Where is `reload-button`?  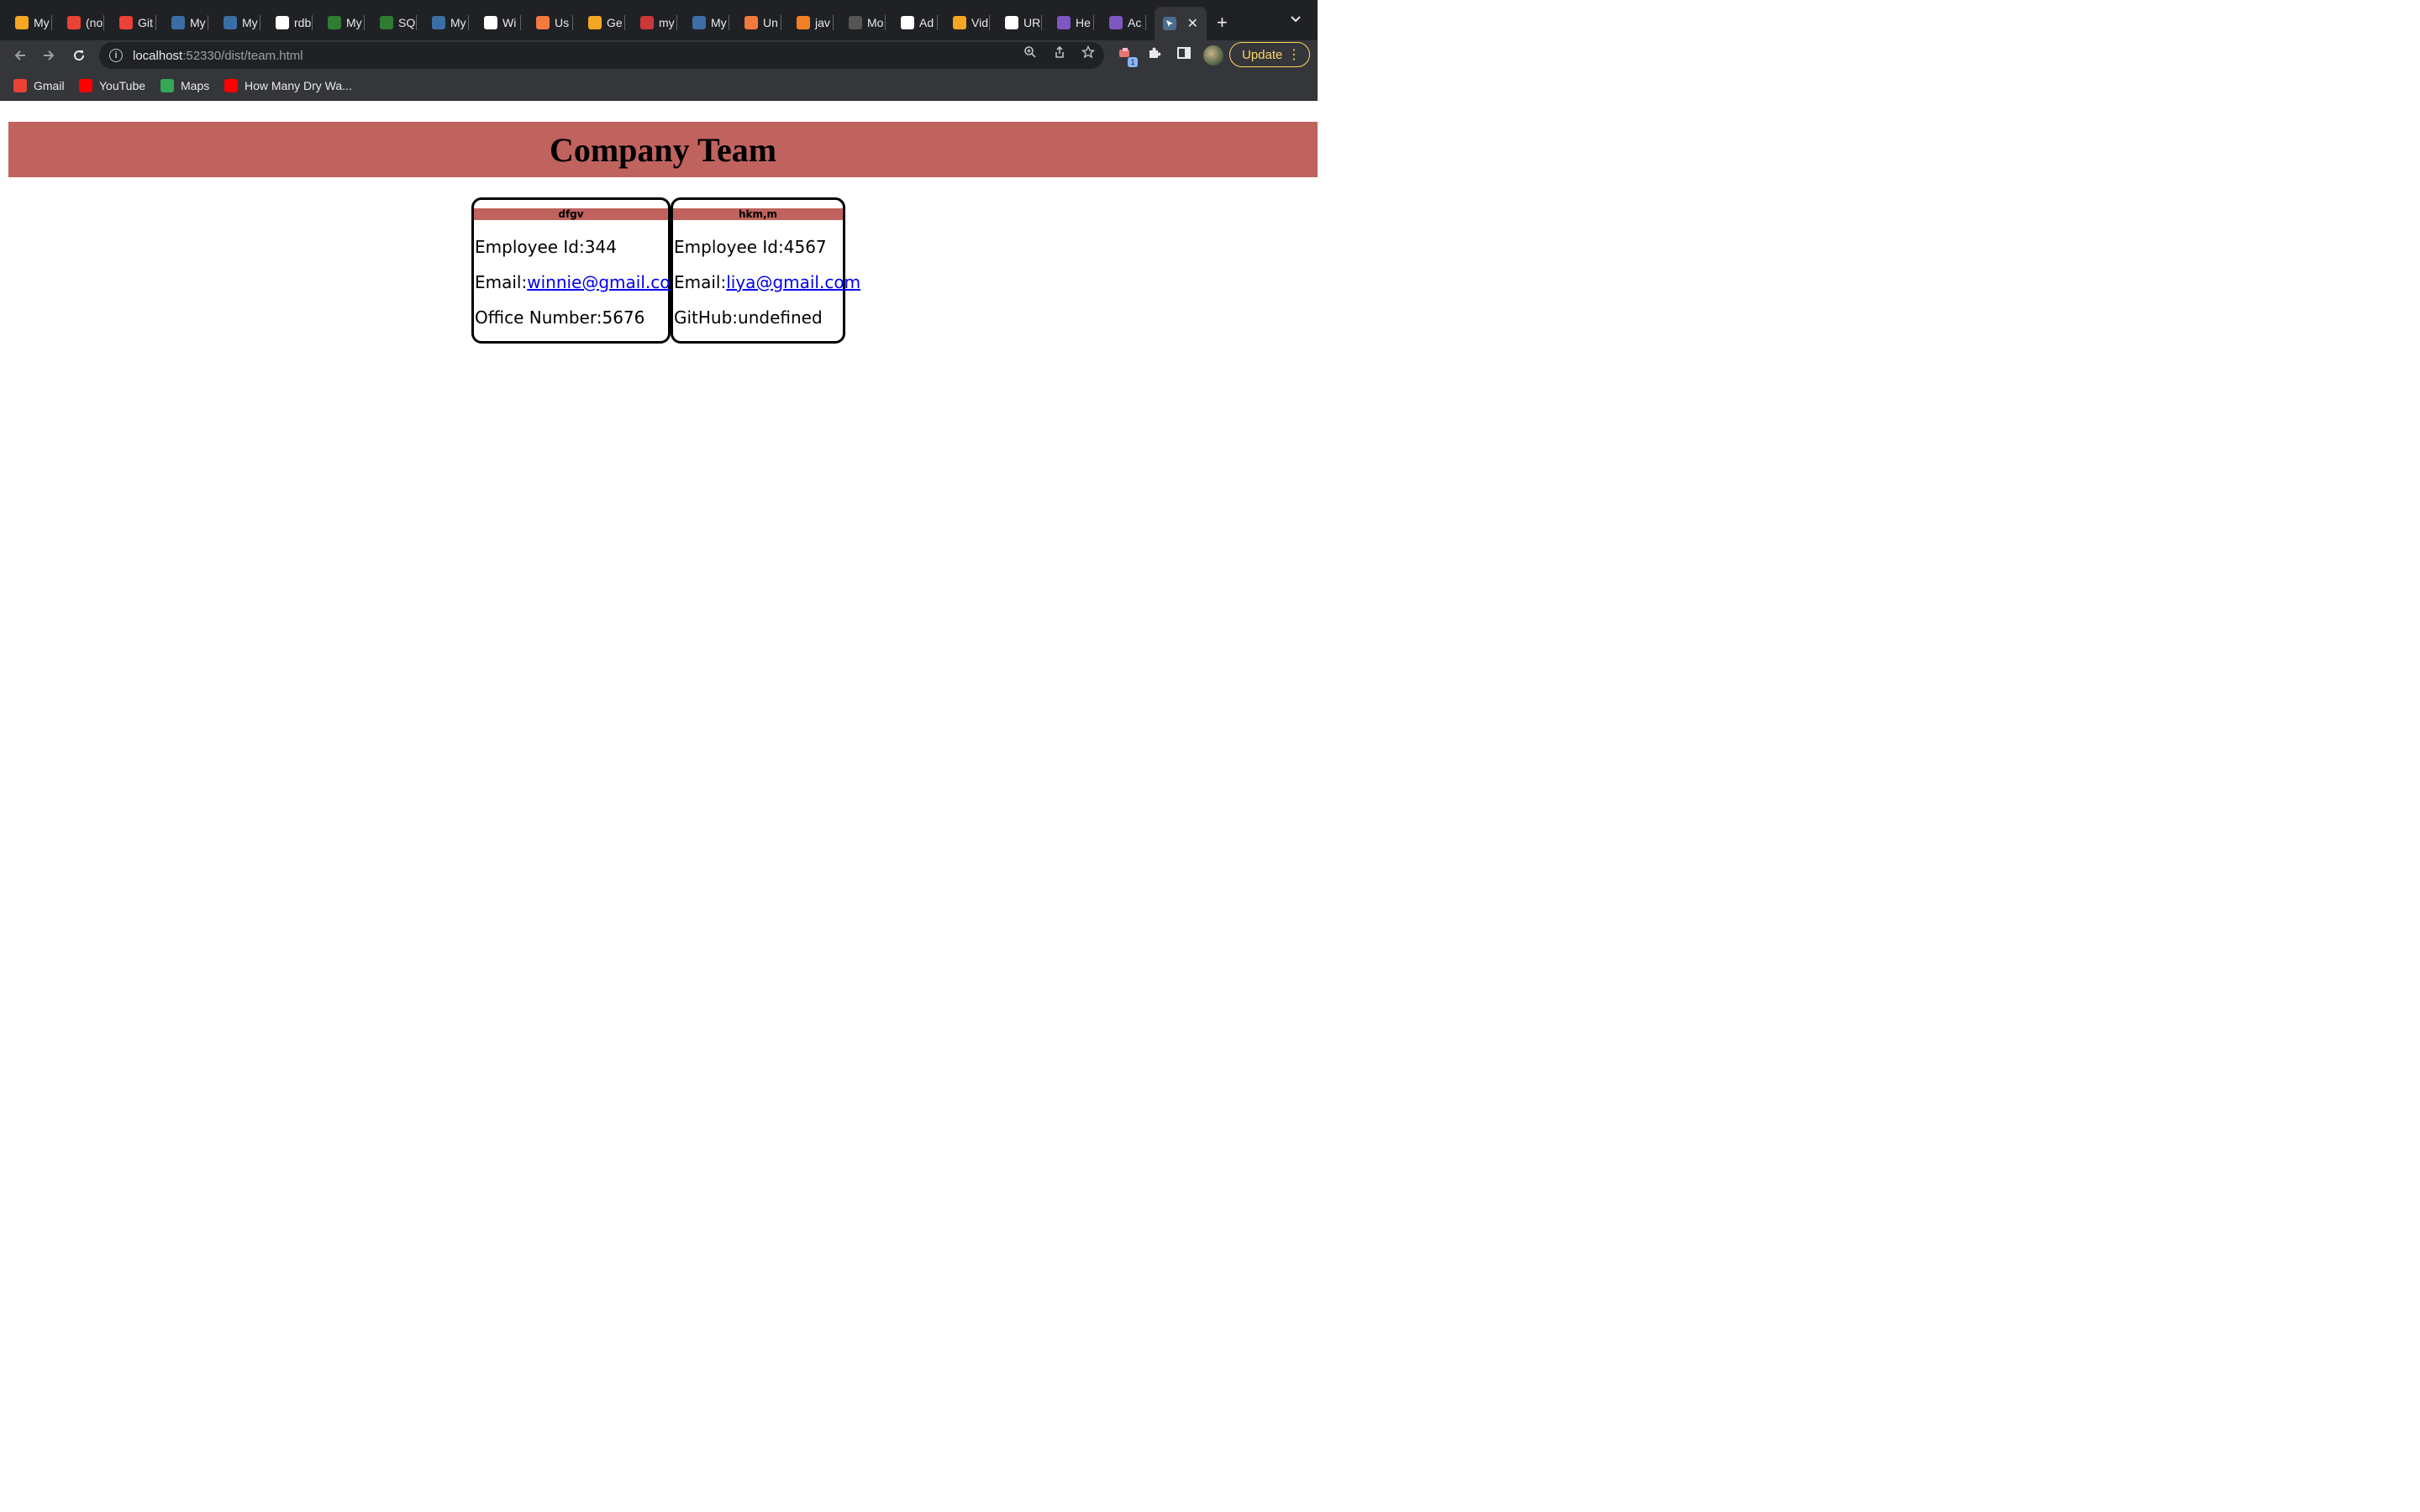 reload-button is located at coordinates (79, 55).